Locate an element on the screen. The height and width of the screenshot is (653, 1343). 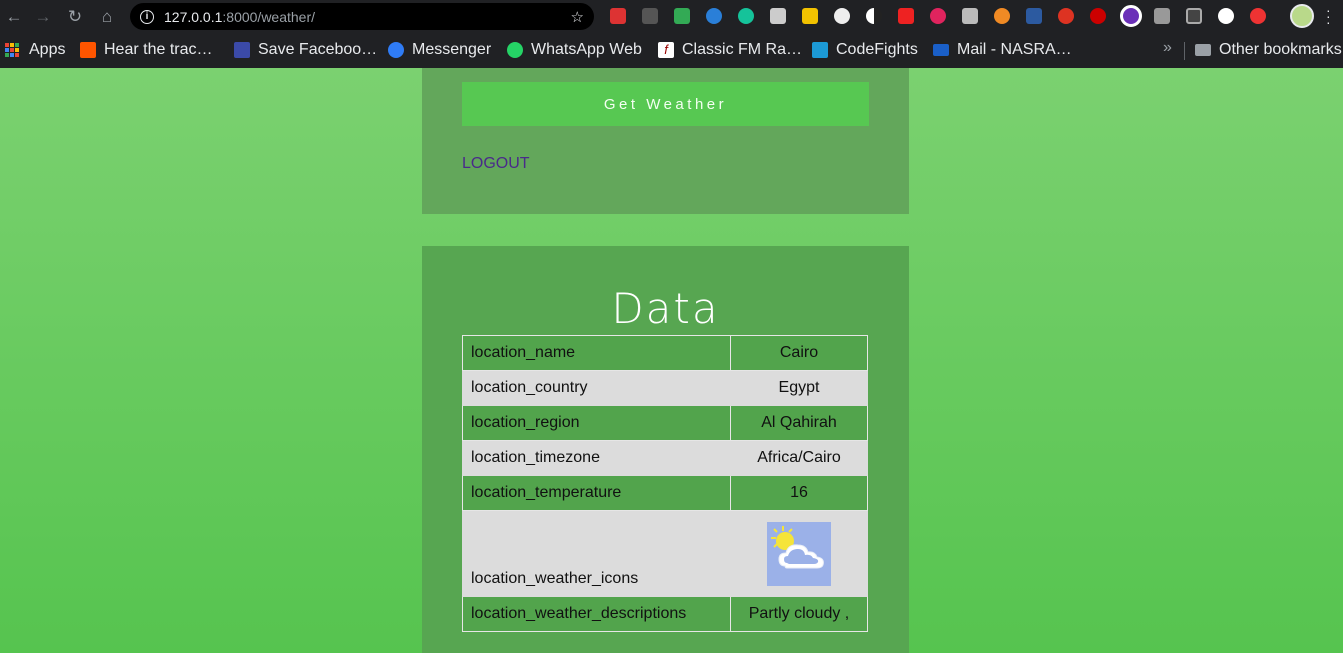
bookmark-label: Apps is located at coordinates (47, 49).